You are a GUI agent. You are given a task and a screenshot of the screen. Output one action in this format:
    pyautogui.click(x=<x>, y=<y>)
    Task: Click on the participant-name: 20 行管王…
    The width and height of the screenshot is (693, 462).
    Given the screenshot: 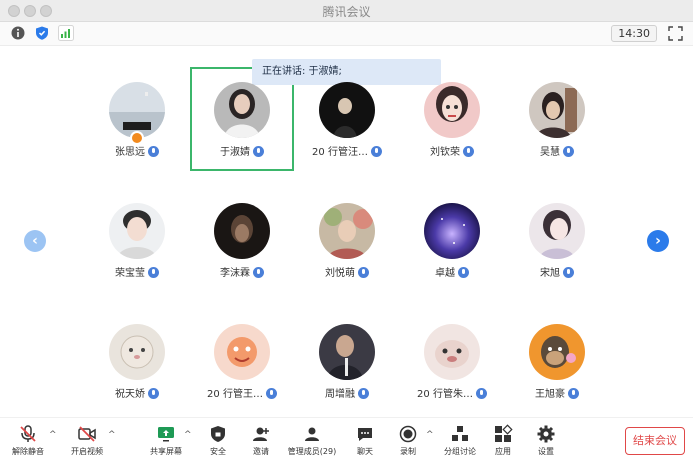 What is the action you would take?
    pyautogui.click(x=235, y=394)
    